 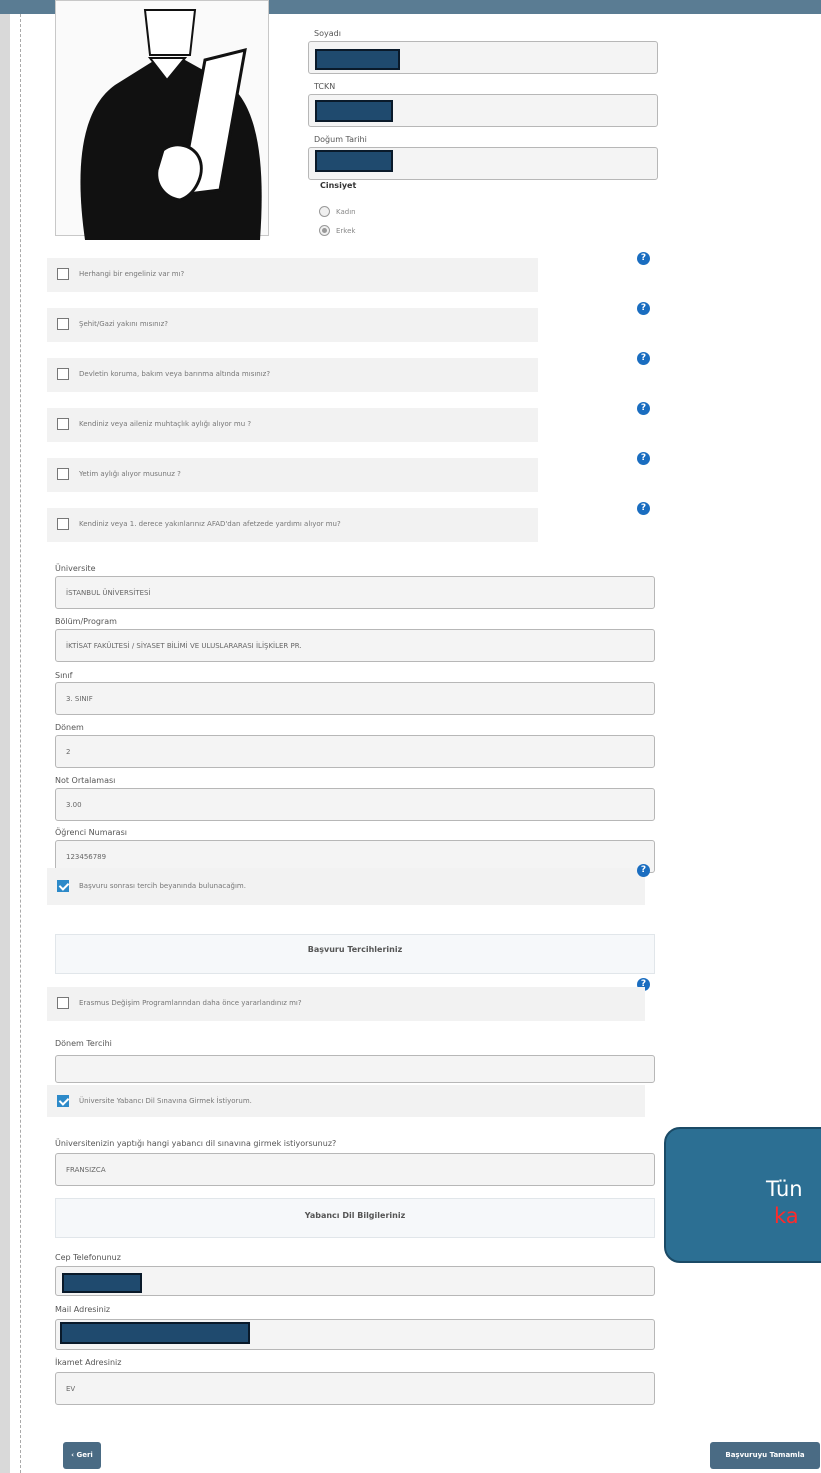 What do you see at coordinates (63, 1101) in the screenshot?
I see `language-exam-checkbox` at bounding box center [63, 1101].